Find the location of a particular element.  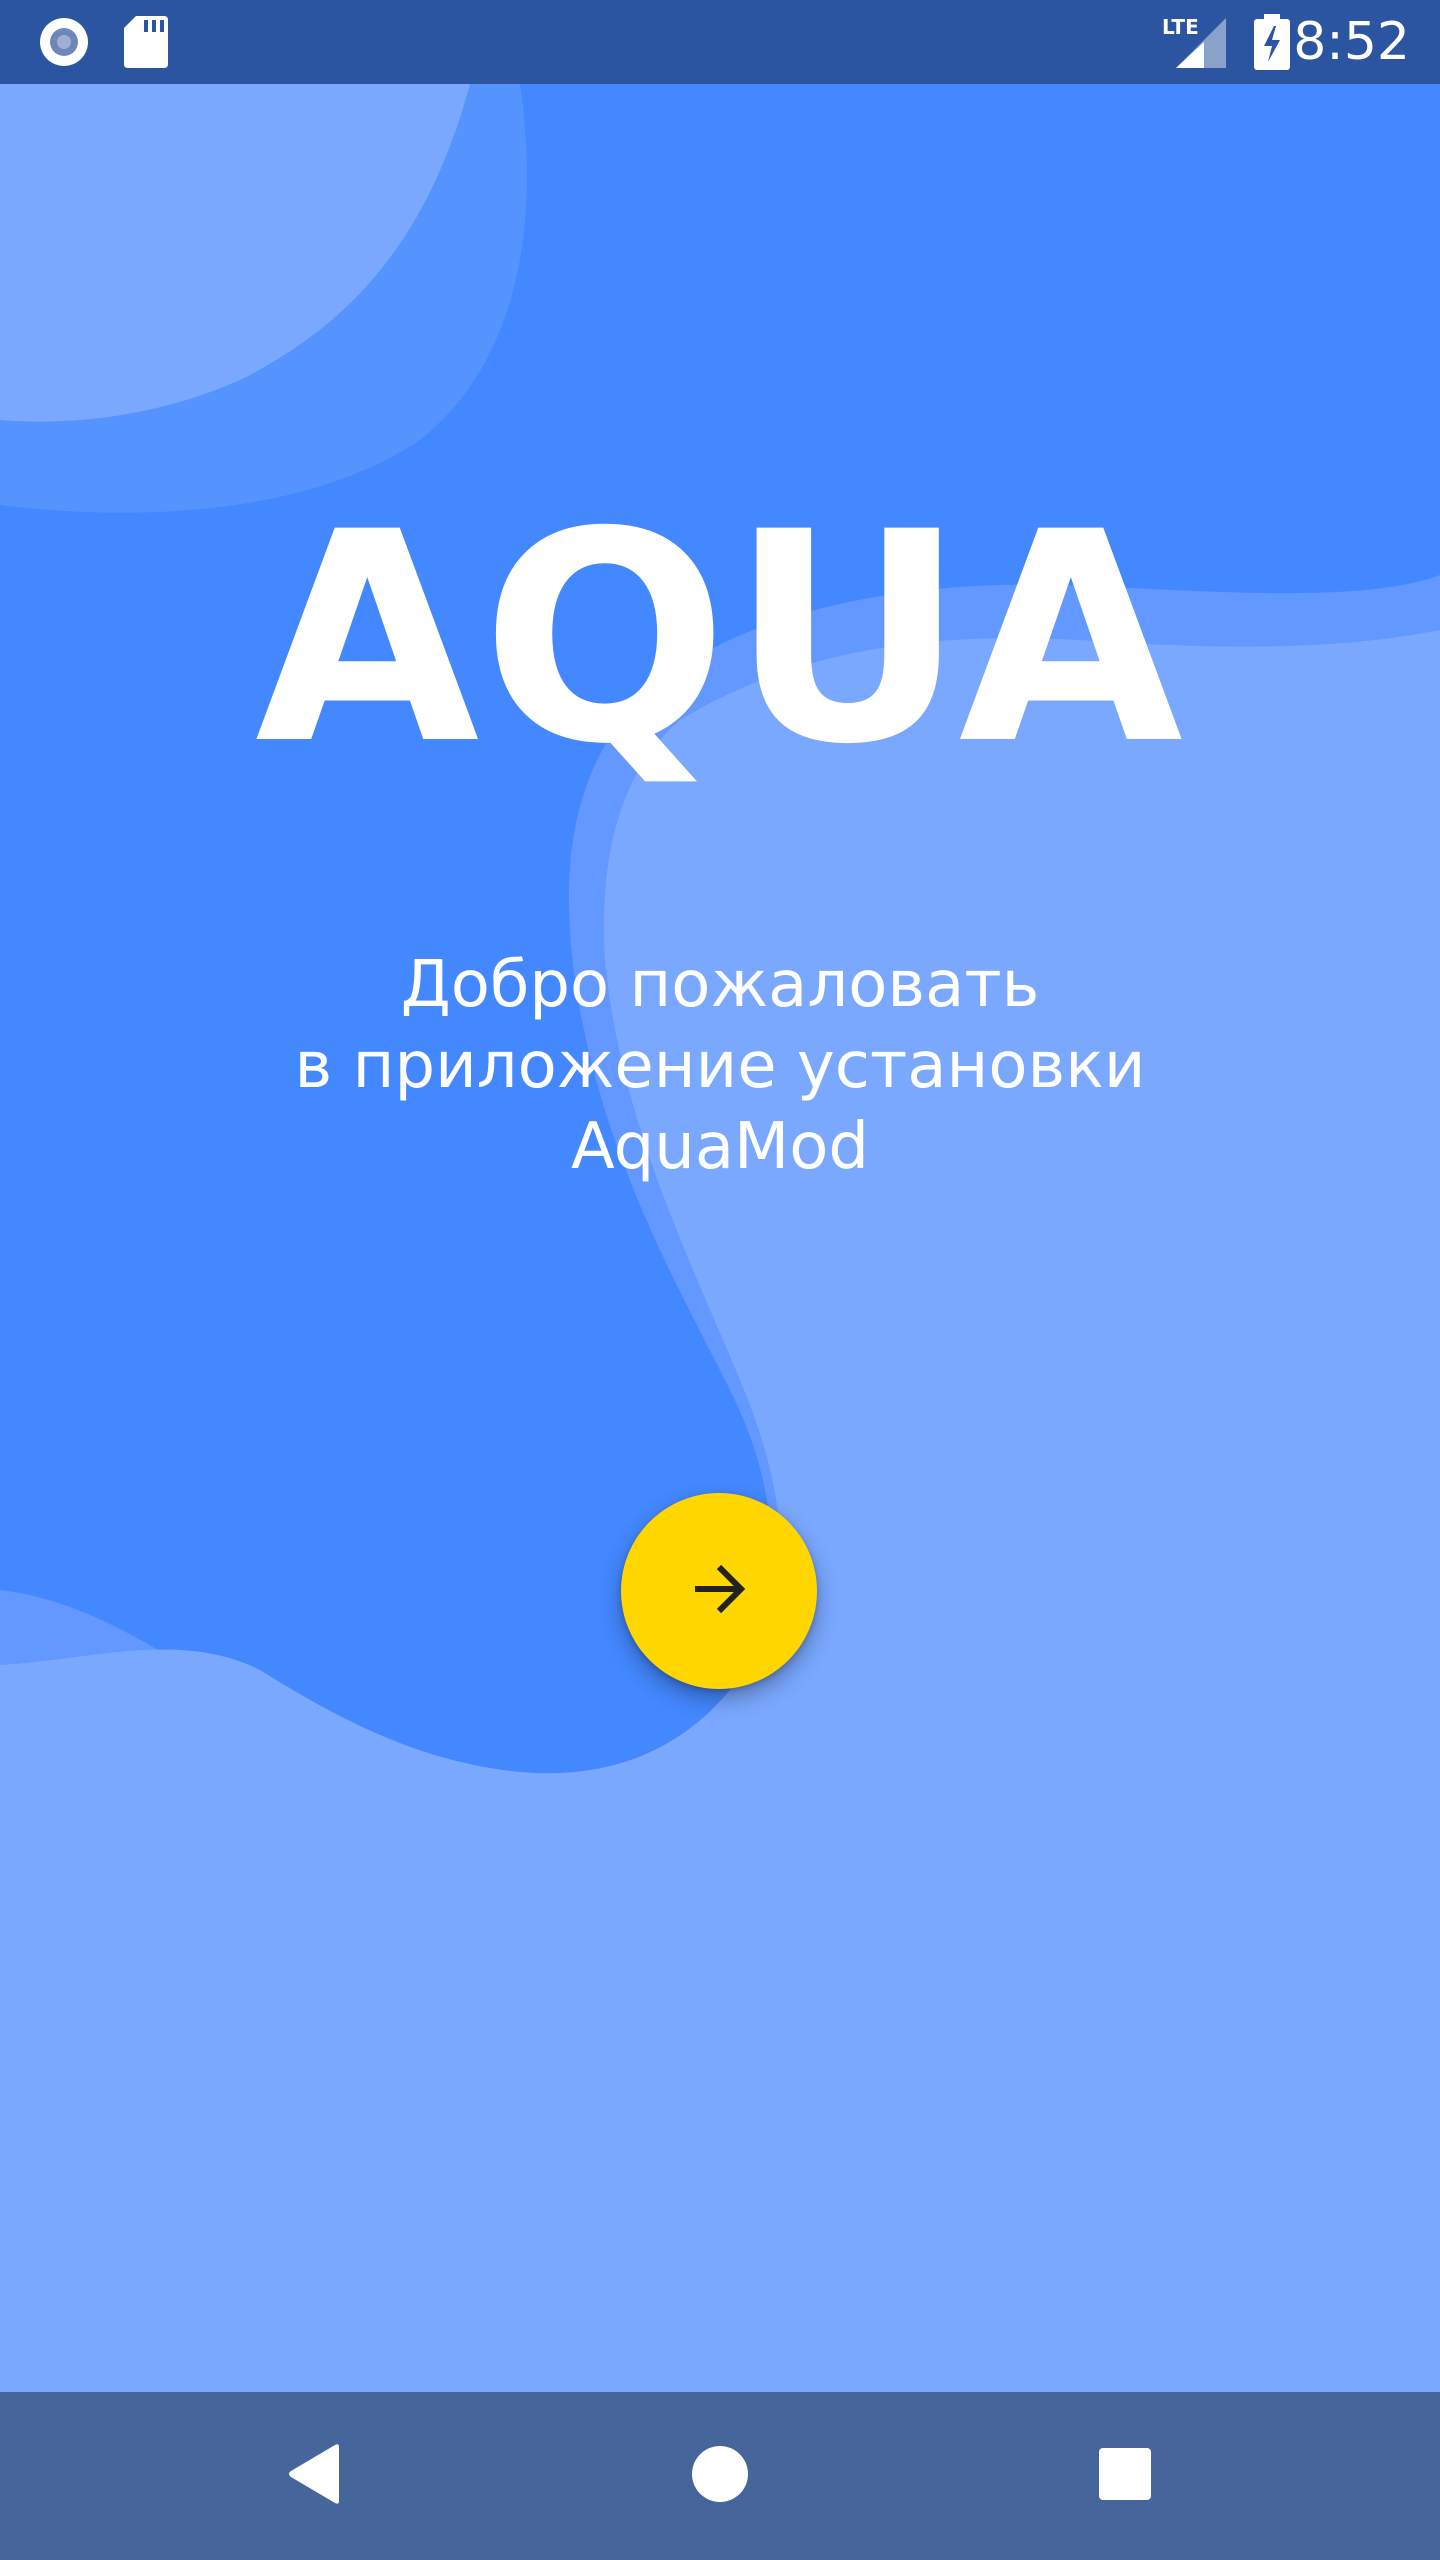

svg-text: LTE is located at coordinates (1180, 27).